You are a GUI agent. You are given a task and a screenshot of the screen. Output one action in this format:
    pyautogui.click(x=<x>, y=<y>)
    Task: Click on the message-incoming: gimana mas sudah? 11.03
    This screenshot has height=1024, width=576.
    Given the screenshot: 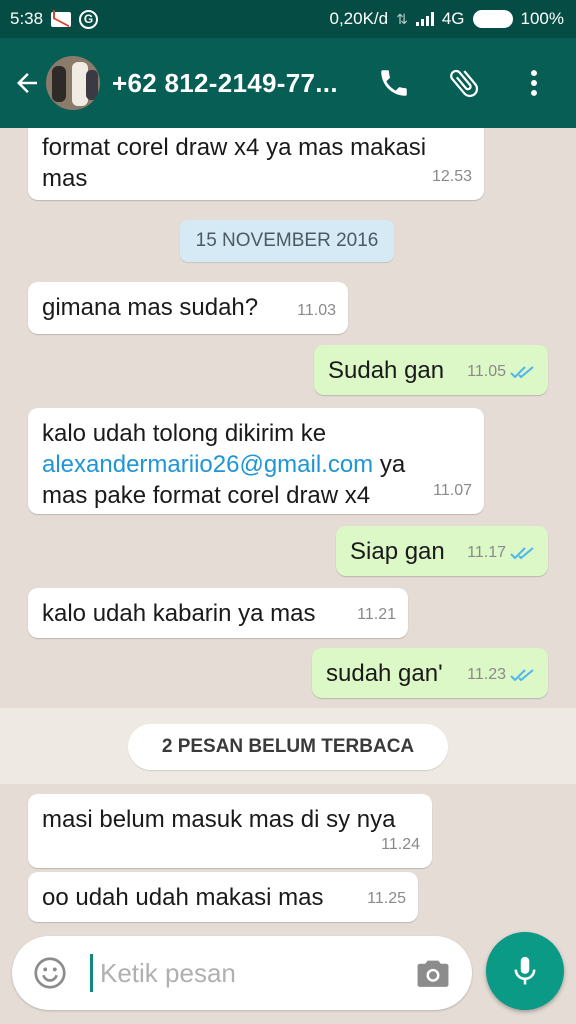 What is the action you would take?
    pyautogui.click(x=188, y=308)
    